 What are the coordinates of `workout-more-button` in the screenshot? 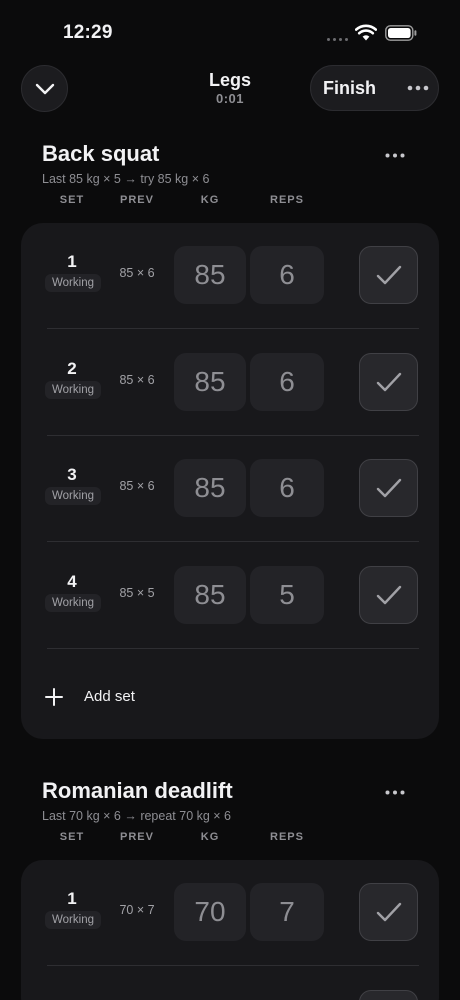 It's located at (418, 88).